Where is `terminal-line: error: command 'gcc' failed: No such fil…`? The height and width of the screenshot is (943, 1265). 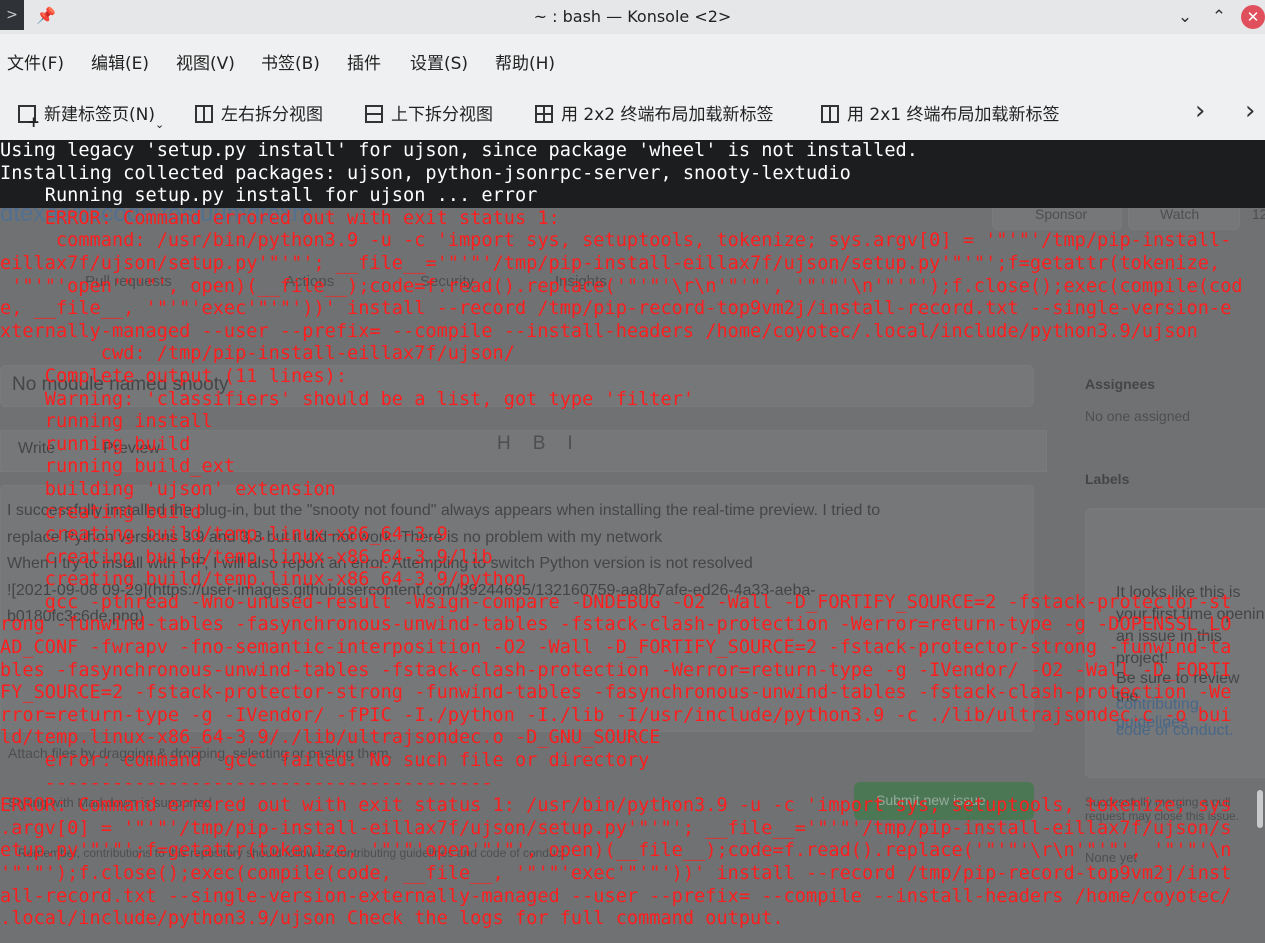
terminal-line: error: command 'gcc' failed: No such fil… is located at coordinates (325, 761).